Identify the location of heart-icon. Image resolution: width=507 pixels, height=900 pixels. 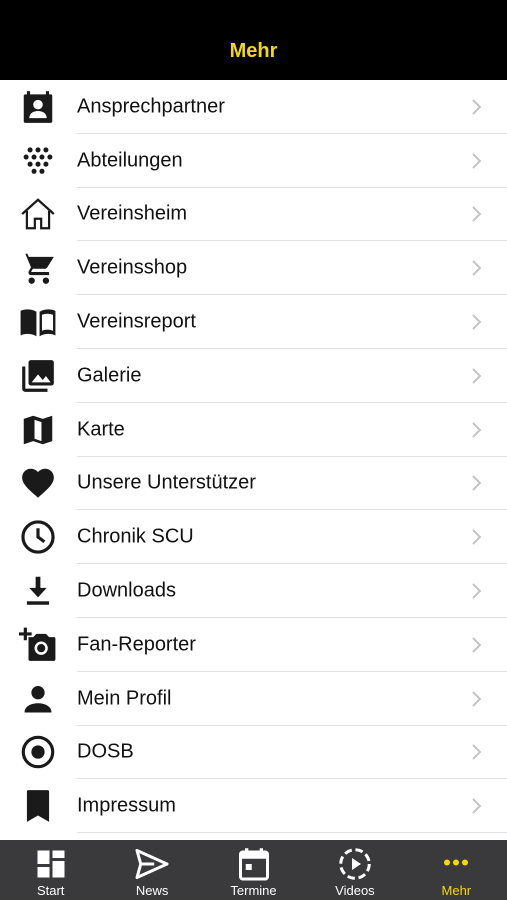
(38, 483).